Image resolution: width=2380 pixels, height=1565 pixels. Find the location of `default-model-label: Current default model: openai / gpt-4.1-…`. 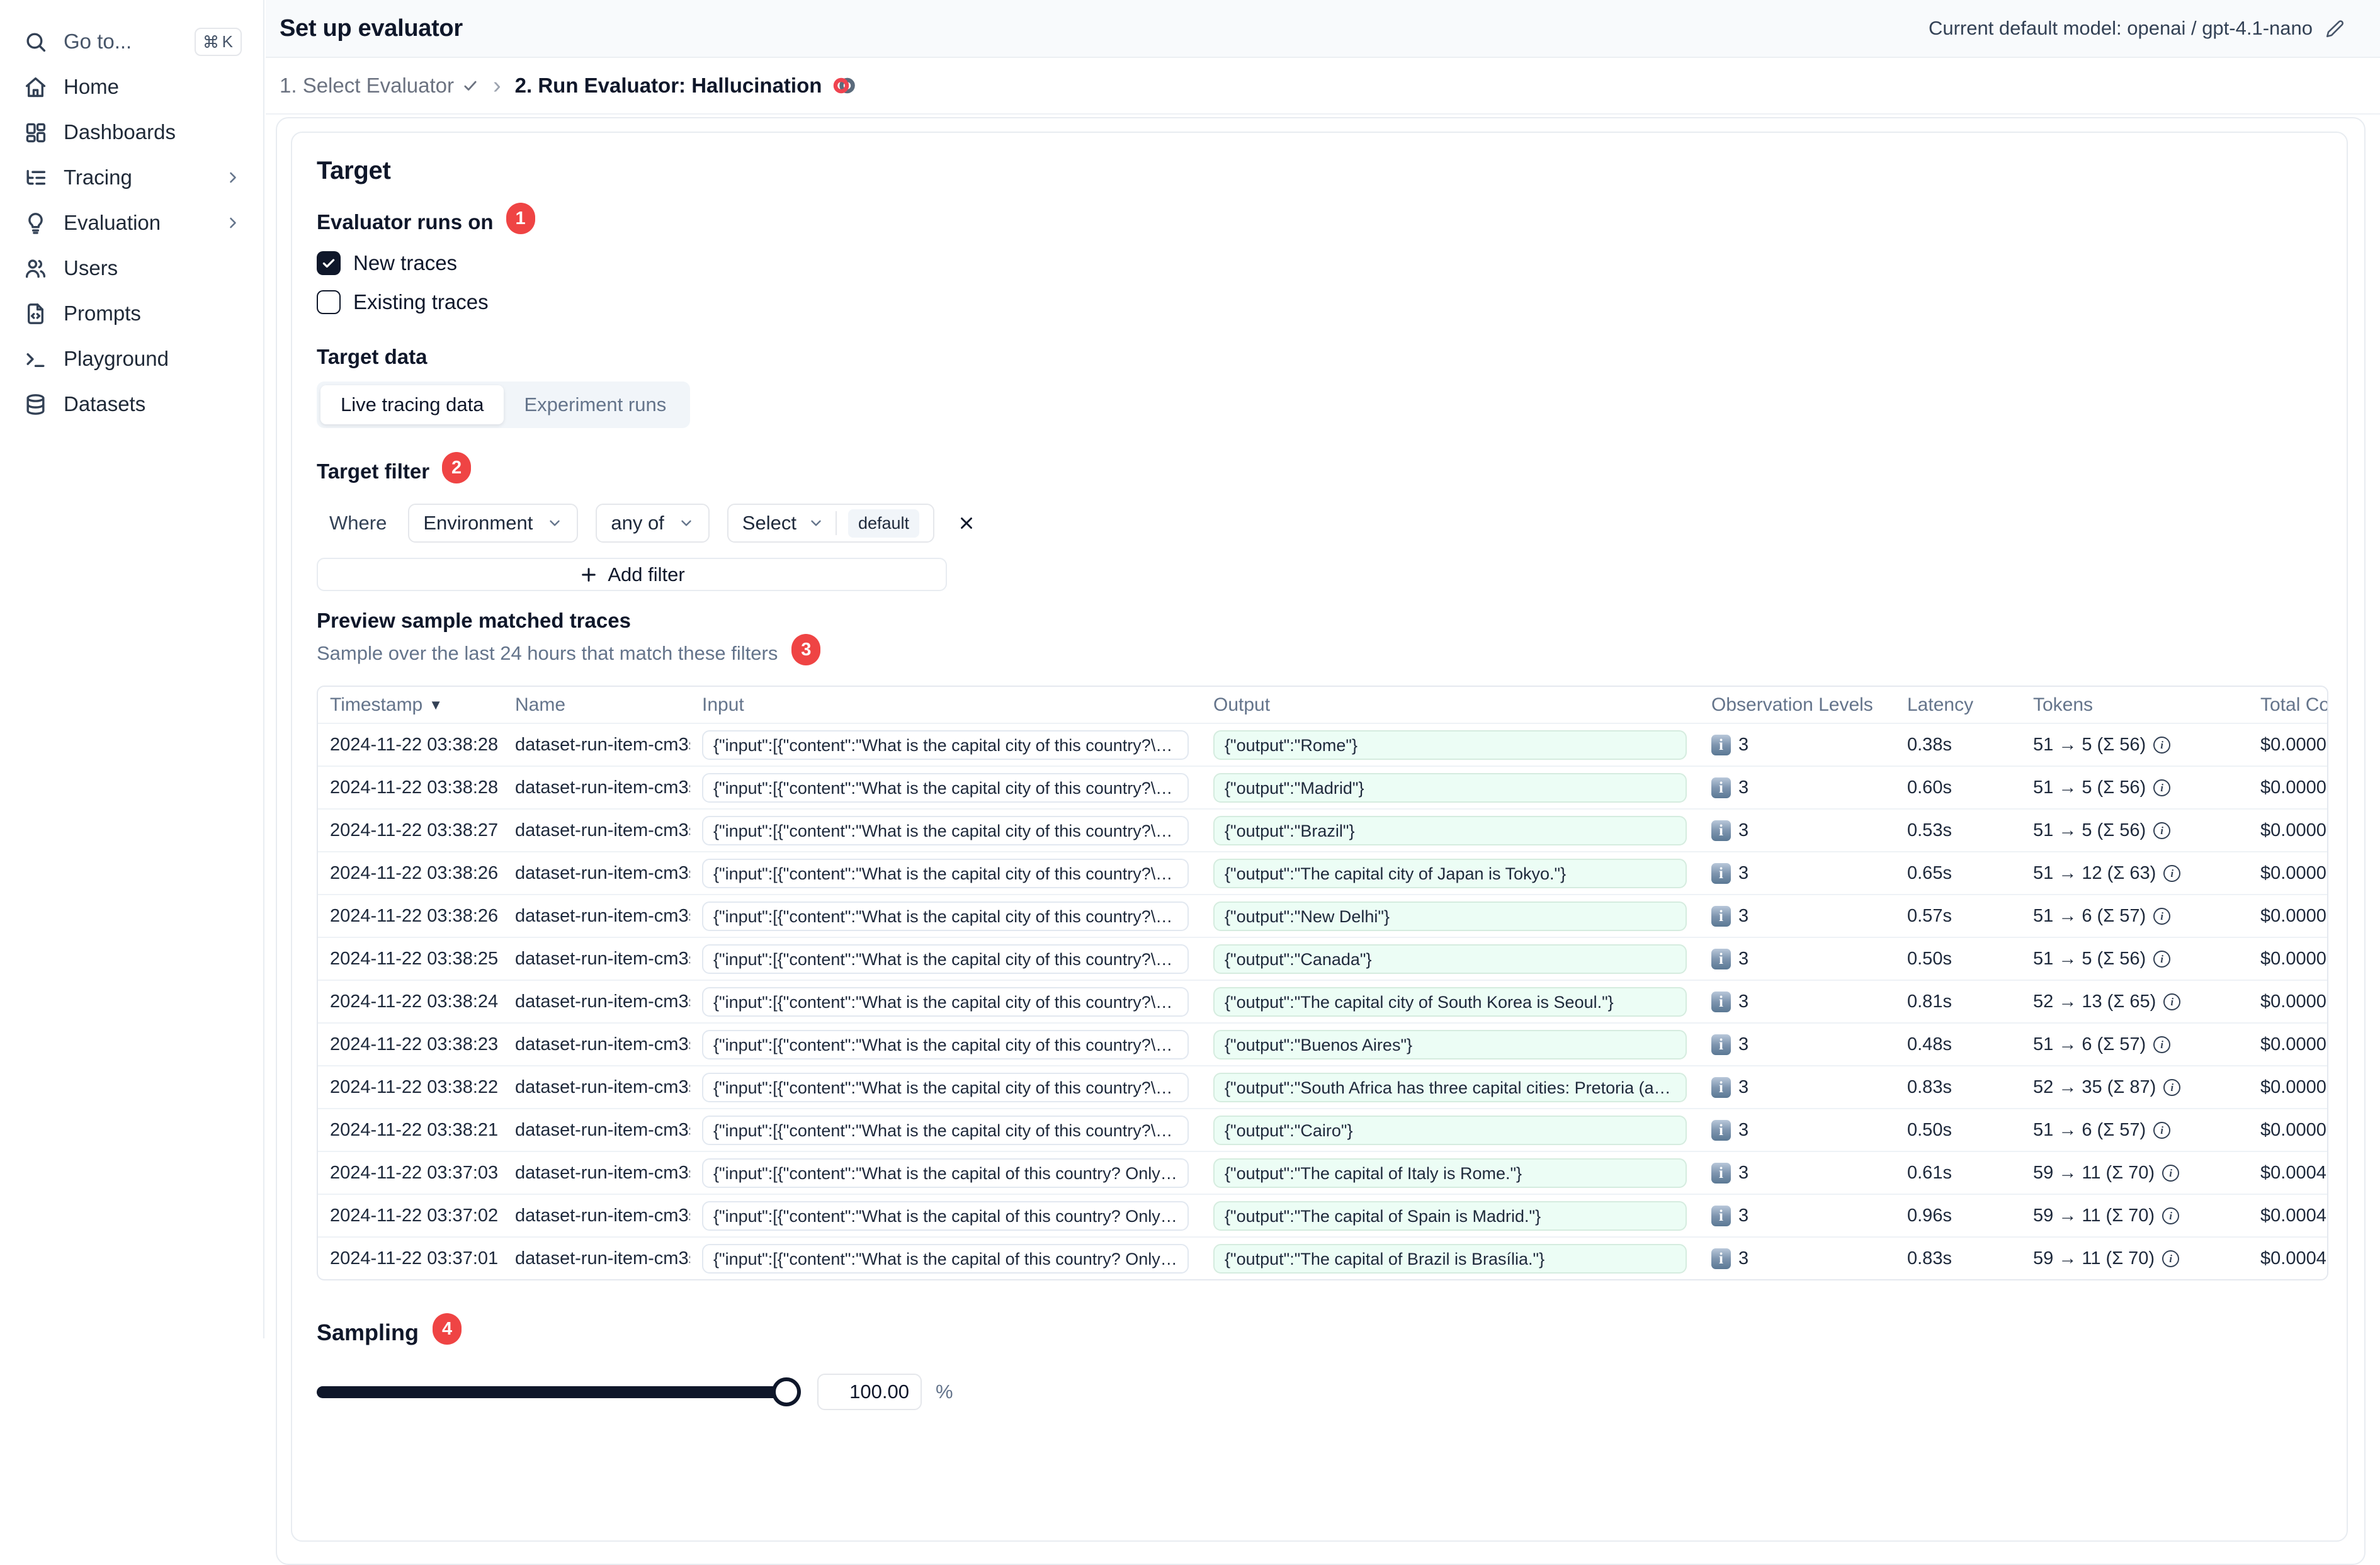

default-model-label: Current default model: openai / gpt-4.1-… is located at coordinates (2120, 28).